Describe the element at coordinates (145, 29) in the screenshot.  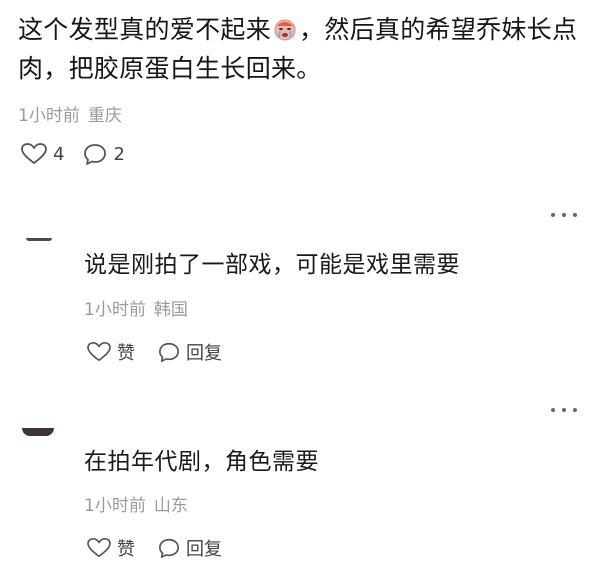
I see `comment-text-part1: 这个发型真的爱不起来` at that location.